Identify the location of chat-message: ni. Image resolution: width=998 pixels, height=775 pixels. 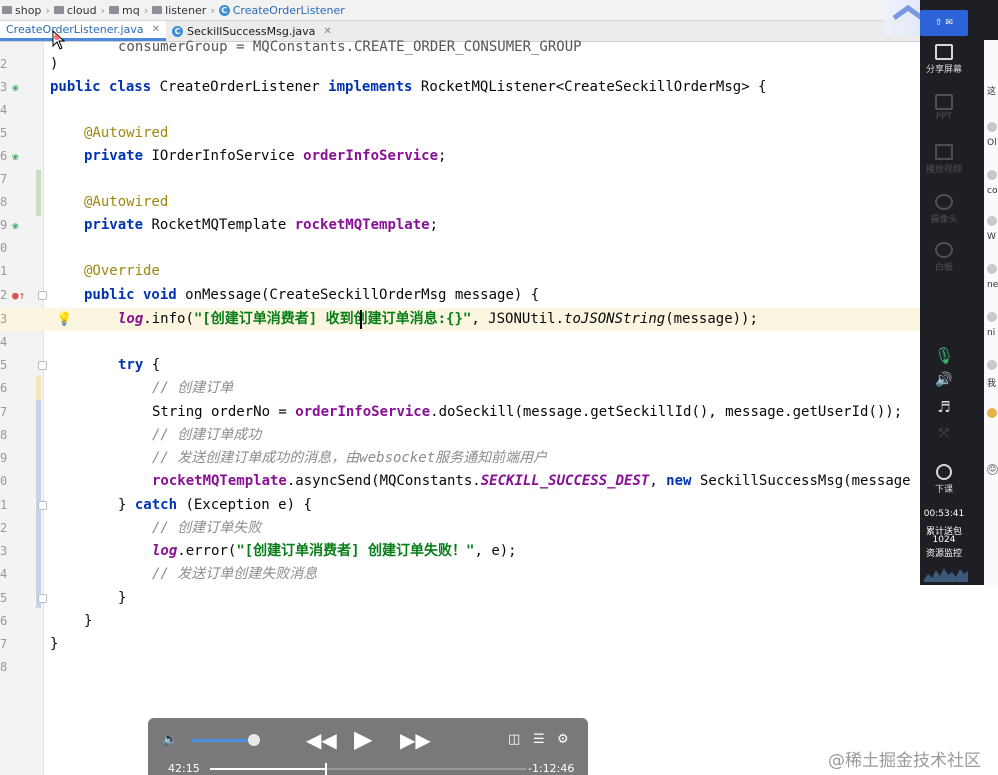
(992, 325).